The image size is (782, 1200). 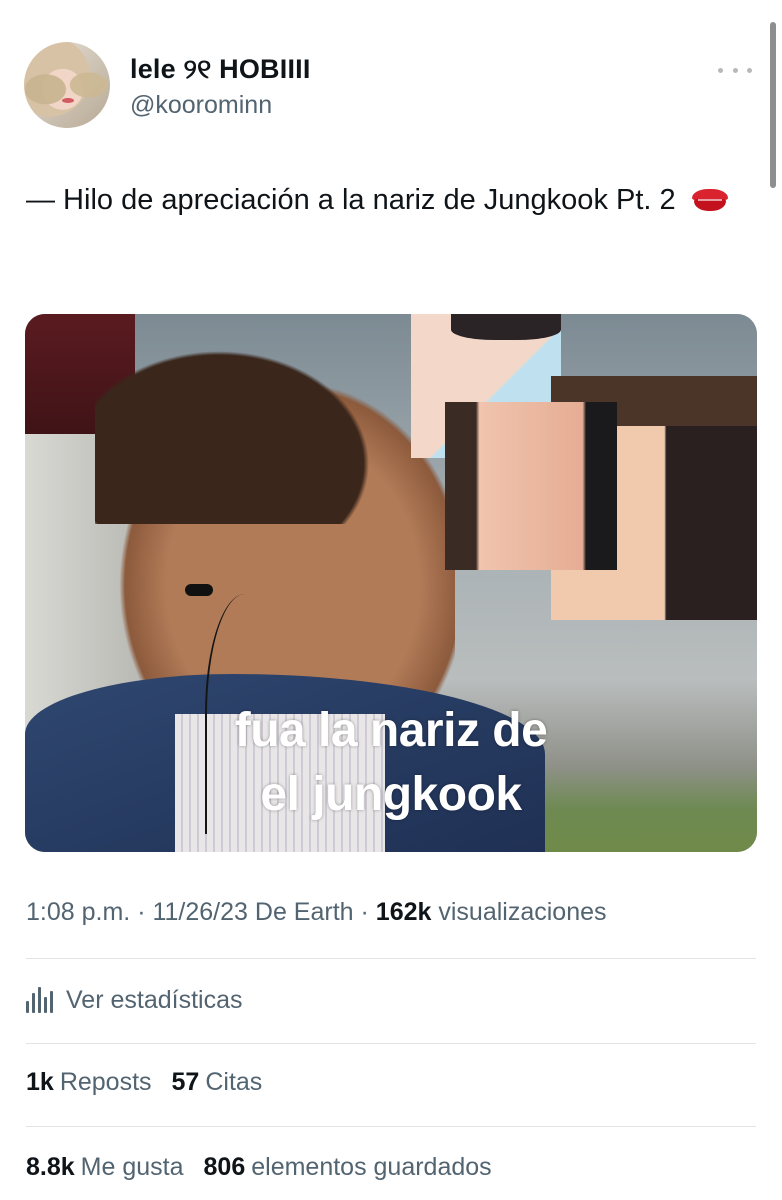 I want to click on quotes-label: Citas, so click(x=233, y=1082).